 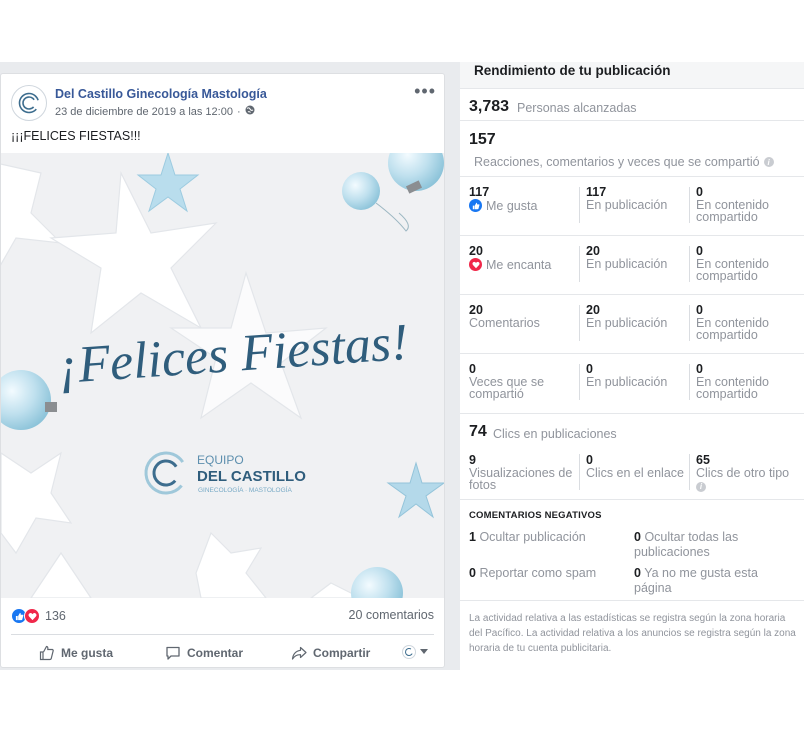 What do you see at coordinates (703, 460) in the screenshot?
I see `other-clicks-value: 65` at bounding box center [703, 460].